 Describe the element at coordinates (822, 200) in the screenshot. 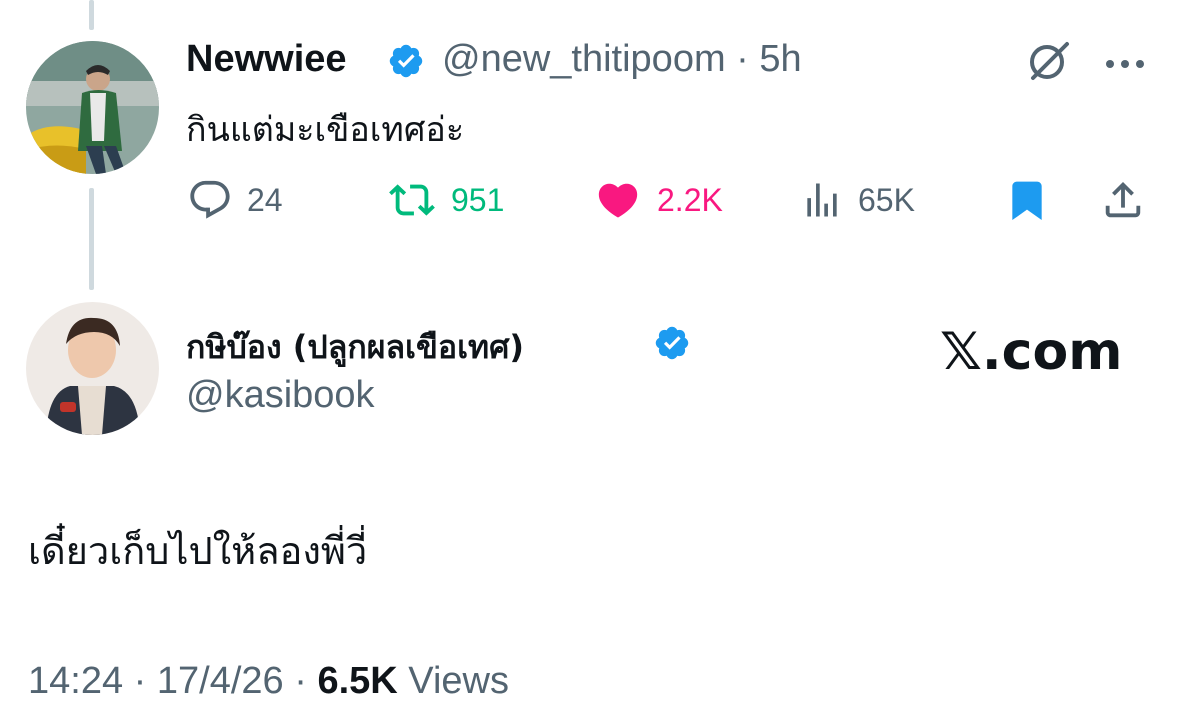

I see `views-icon` at that location.